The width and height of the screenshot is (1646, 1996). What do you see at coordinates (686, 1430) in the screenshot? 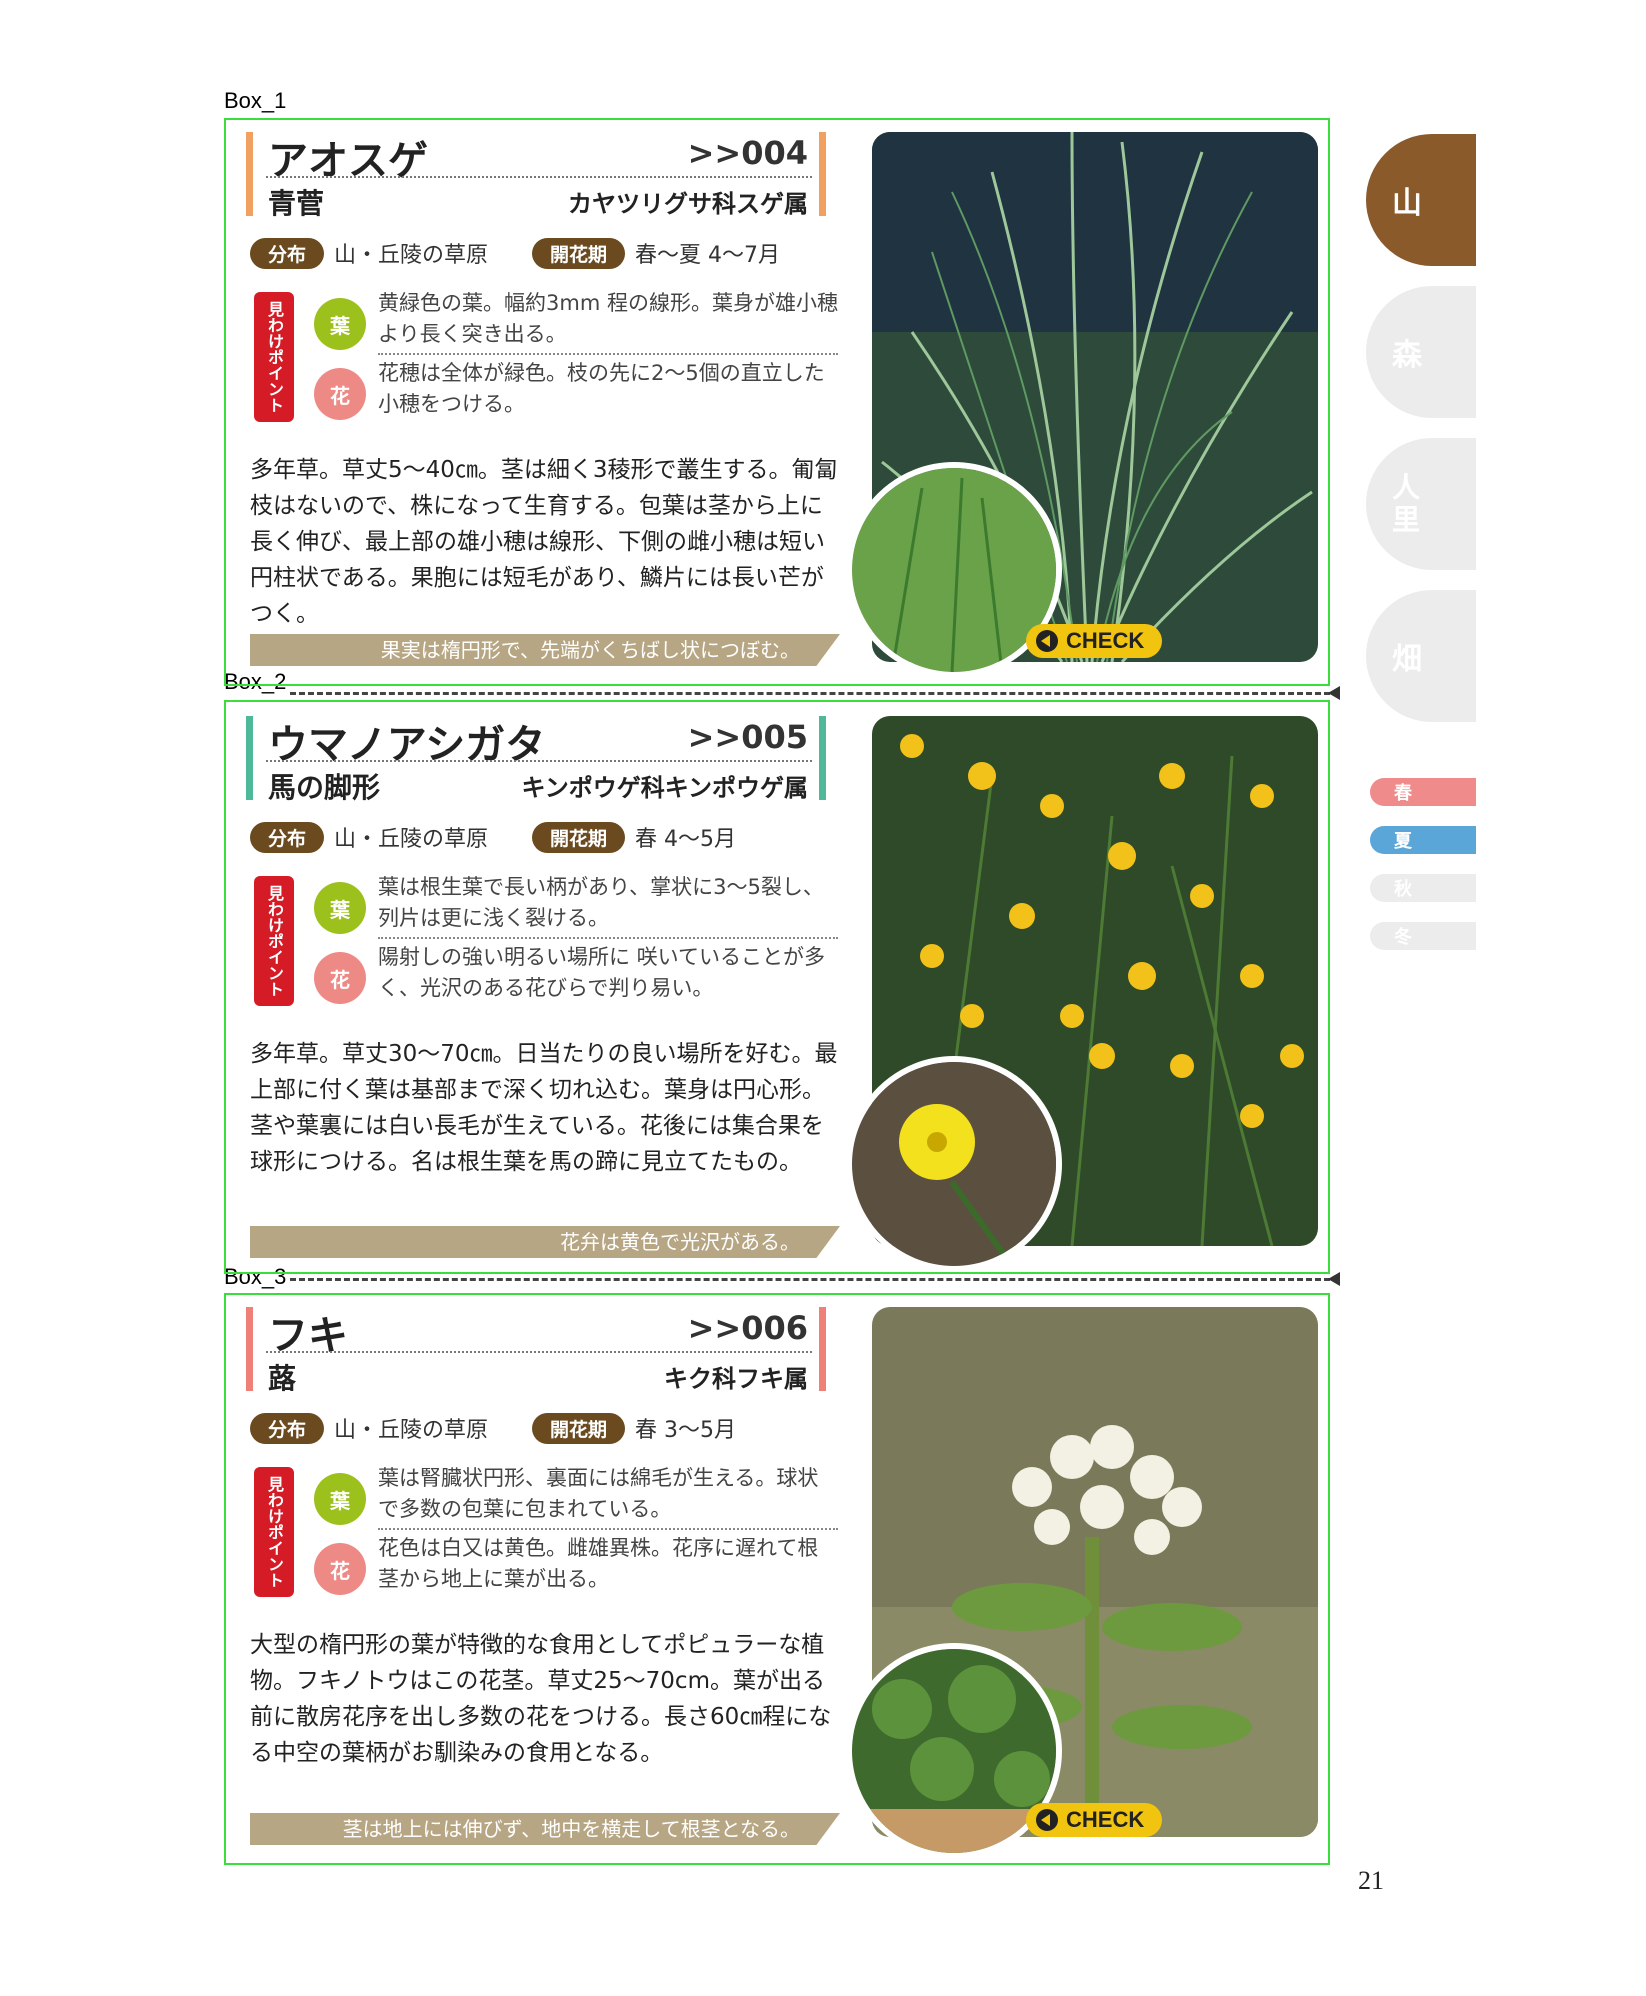
I see `bloom-value: 春 3～5月` at bounding box center [686, 1430].